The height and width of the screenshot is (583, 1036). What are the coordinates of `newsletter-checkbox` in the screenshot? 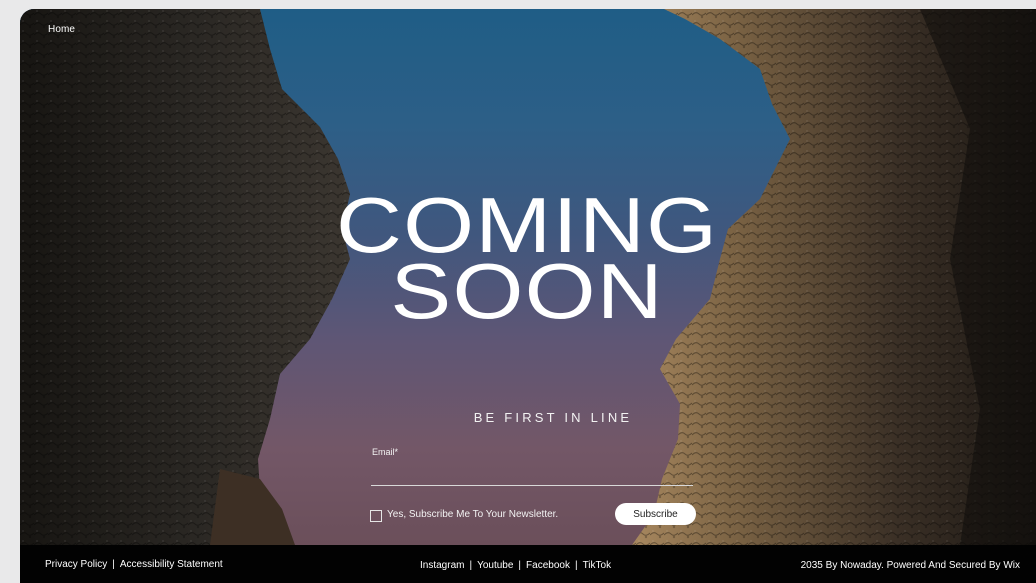 It's located at (376, 516).